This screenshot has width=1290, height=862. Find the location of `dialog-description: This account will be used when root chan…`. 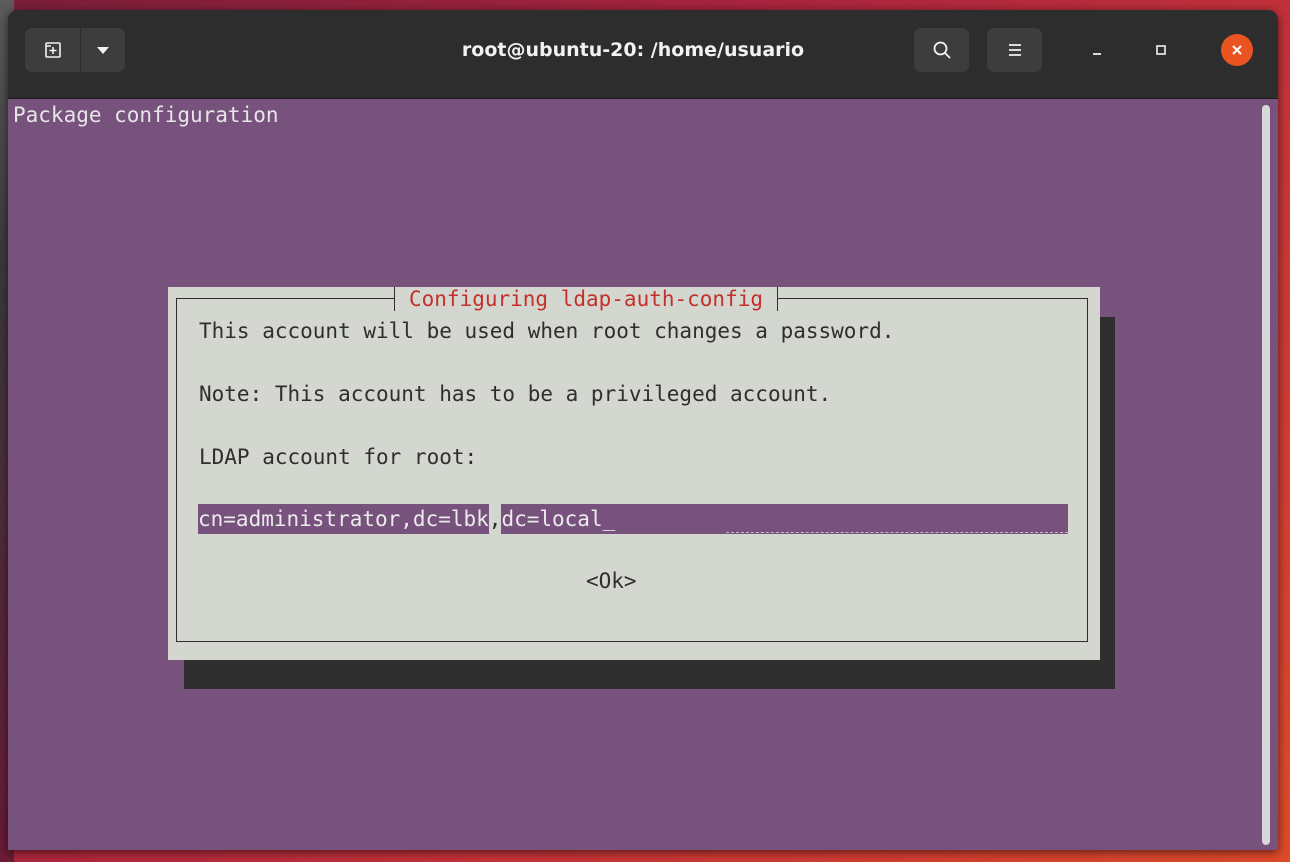

dialog-description: This account will be used when root chan… is located at coordinates (547, 331).